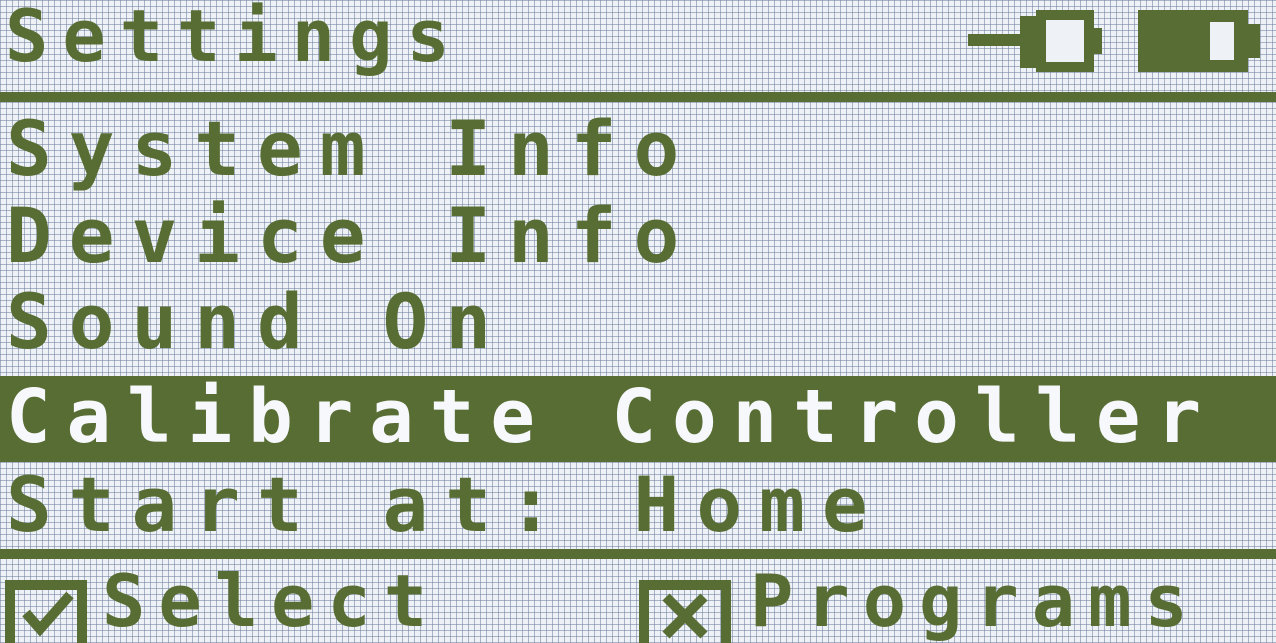 Image resolution: width=1276 pixels, height=643 pixels. Describe the element at coordinates (46, 611) in the screenshot. I see `checkmark-icon` at that location.